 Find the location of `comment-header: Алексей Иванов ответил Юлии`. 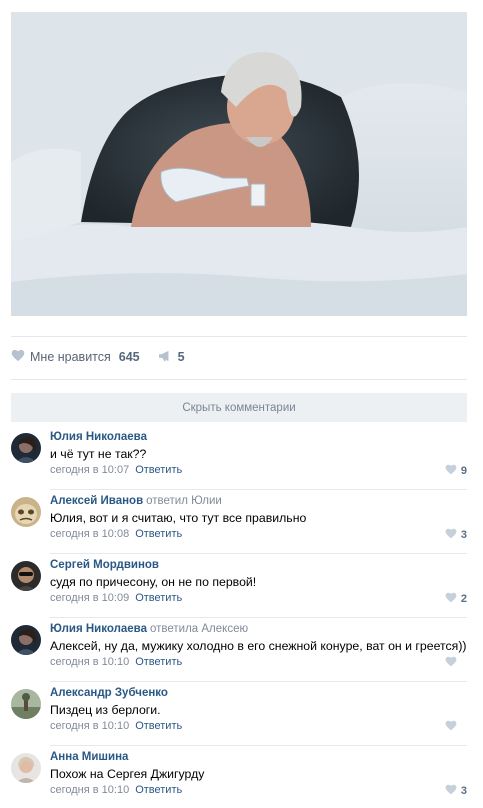

comment-header: Алексей Иванов ответил Юлии is located at coordinates (136, 501).